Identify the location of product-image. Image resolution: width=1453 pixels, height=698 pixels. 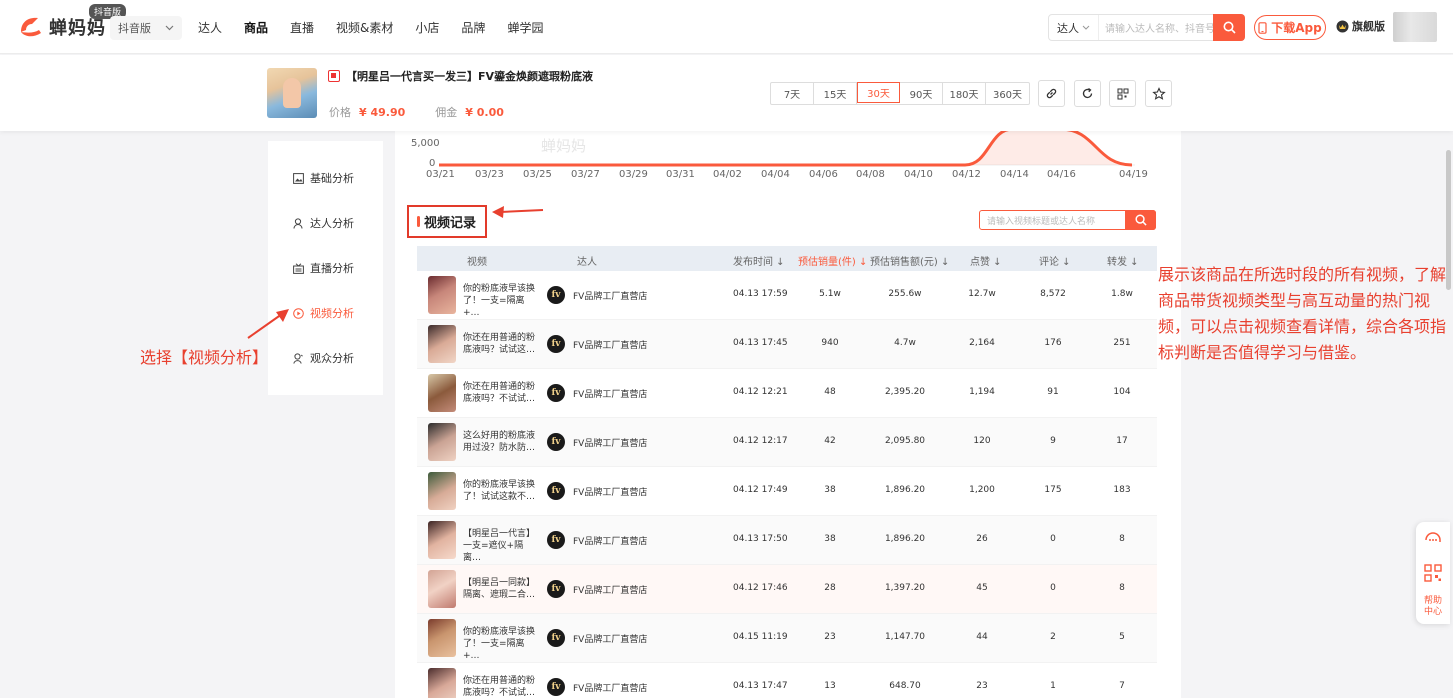
(292, 93).